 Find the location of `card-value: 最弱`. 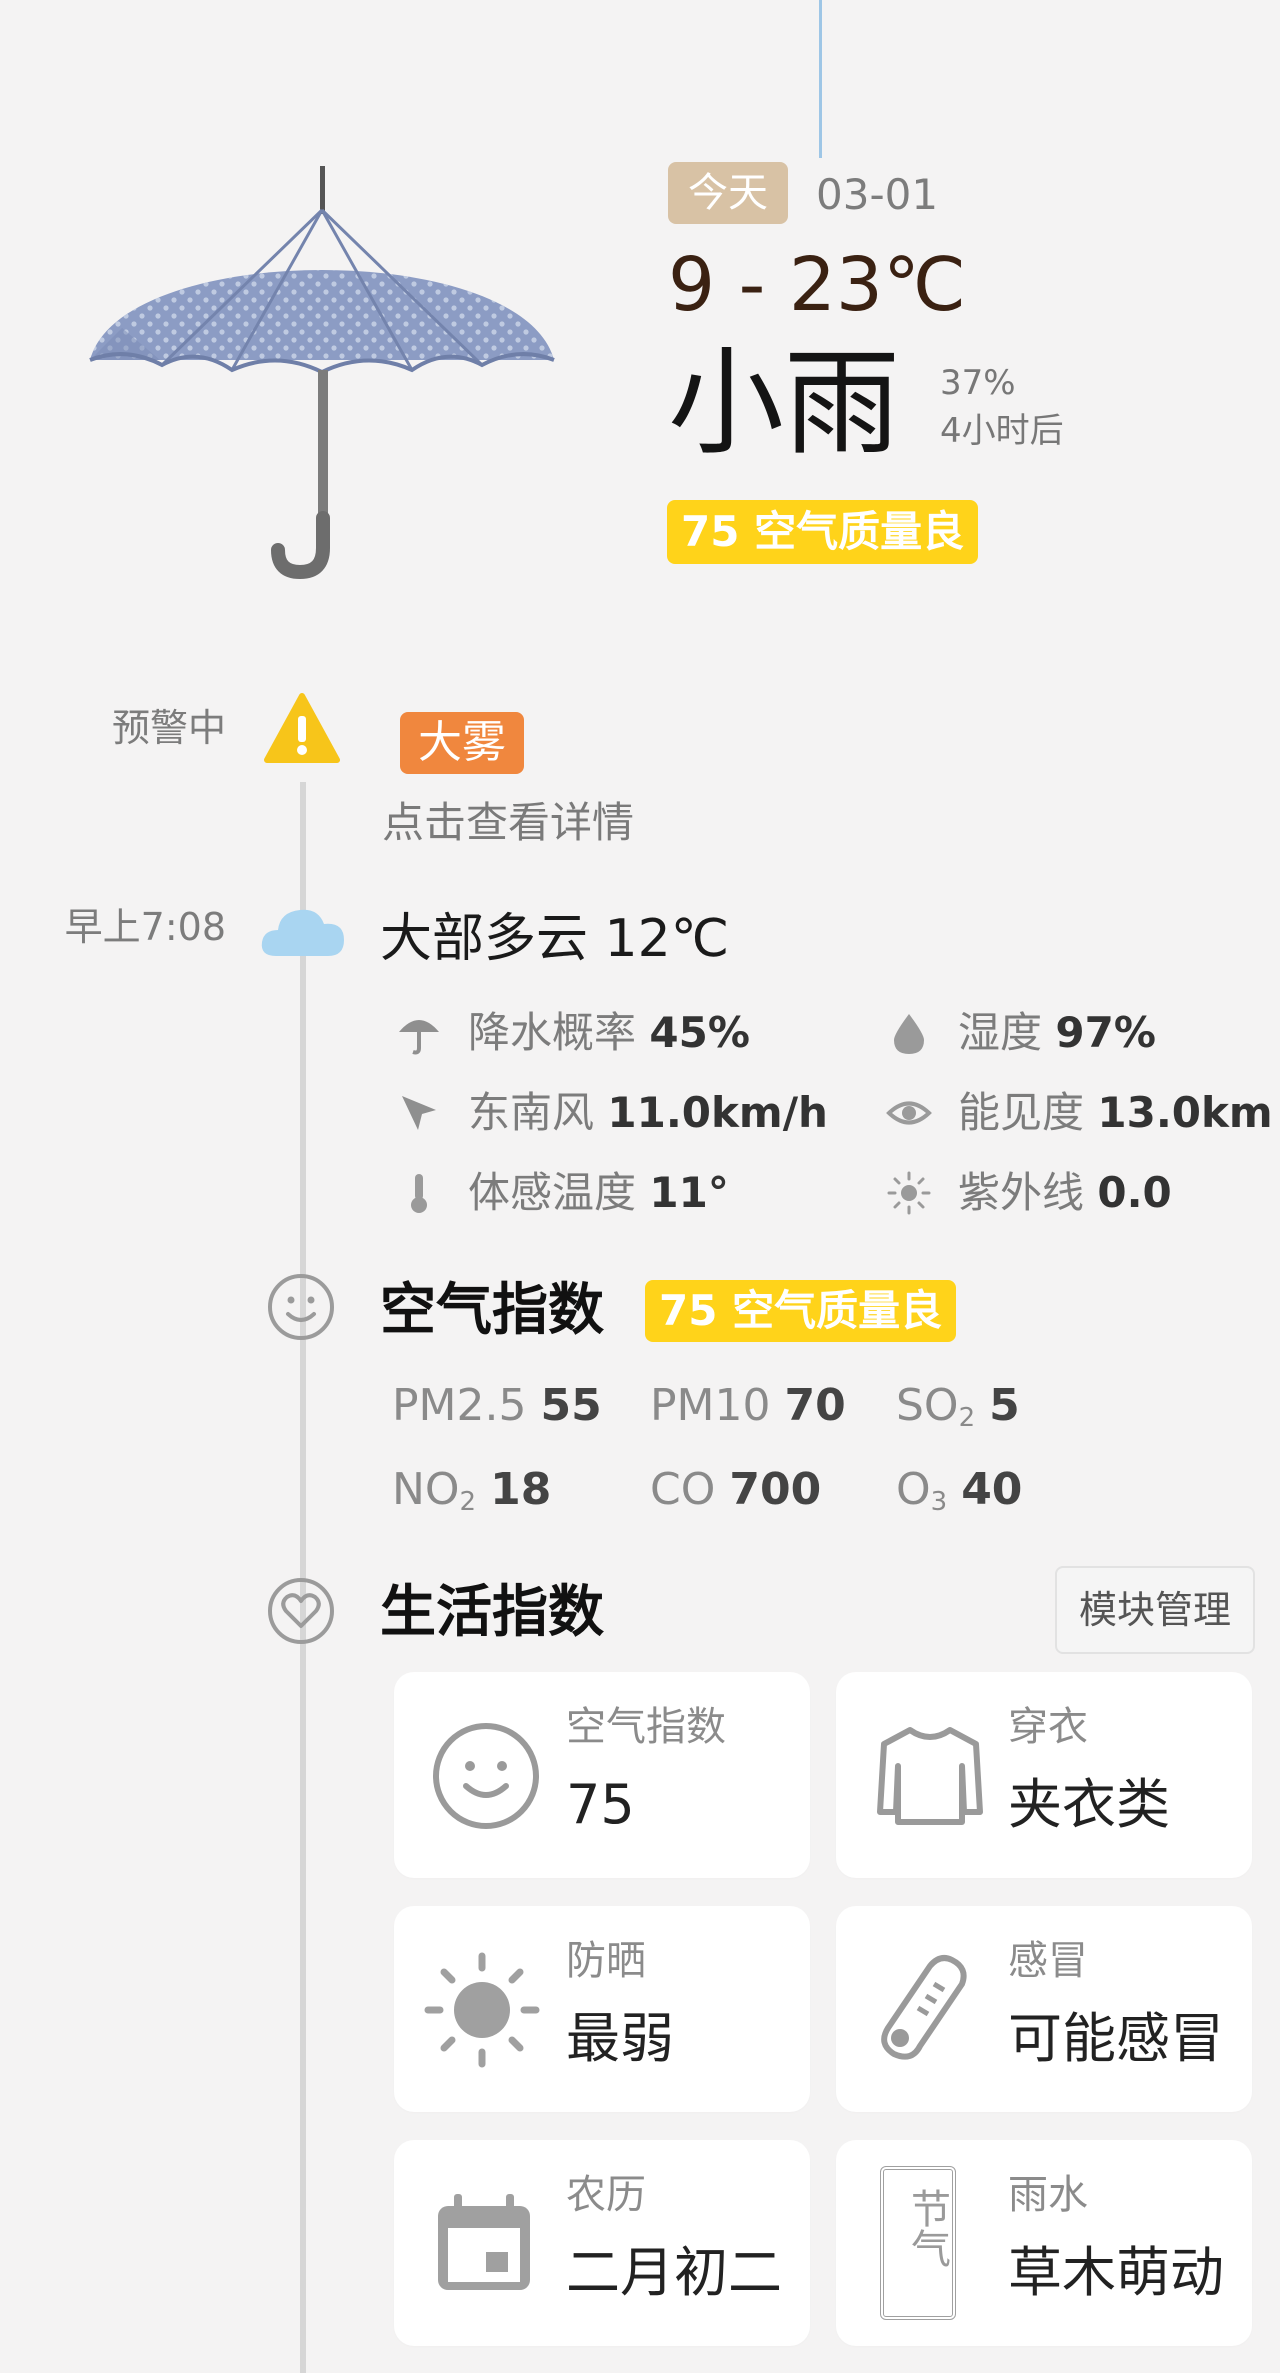

card-value: 最弱 is located at coordinates (620, 2038).